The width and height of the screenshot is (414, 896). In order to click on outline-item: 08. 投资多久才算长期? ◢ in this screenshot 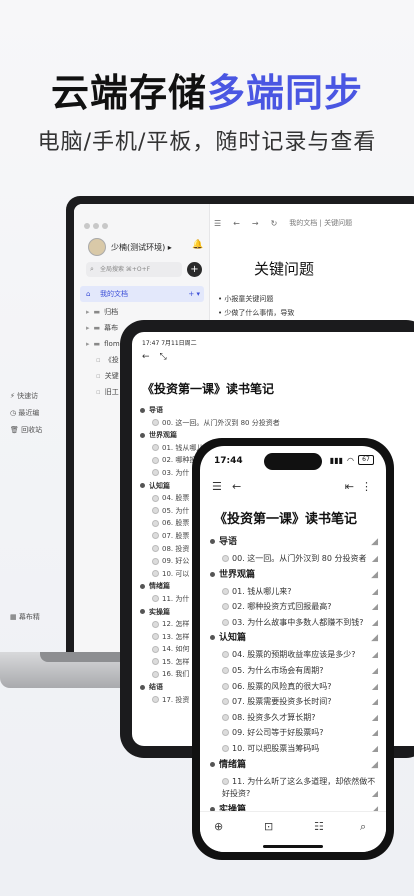, I will do `click(294, 718)`.